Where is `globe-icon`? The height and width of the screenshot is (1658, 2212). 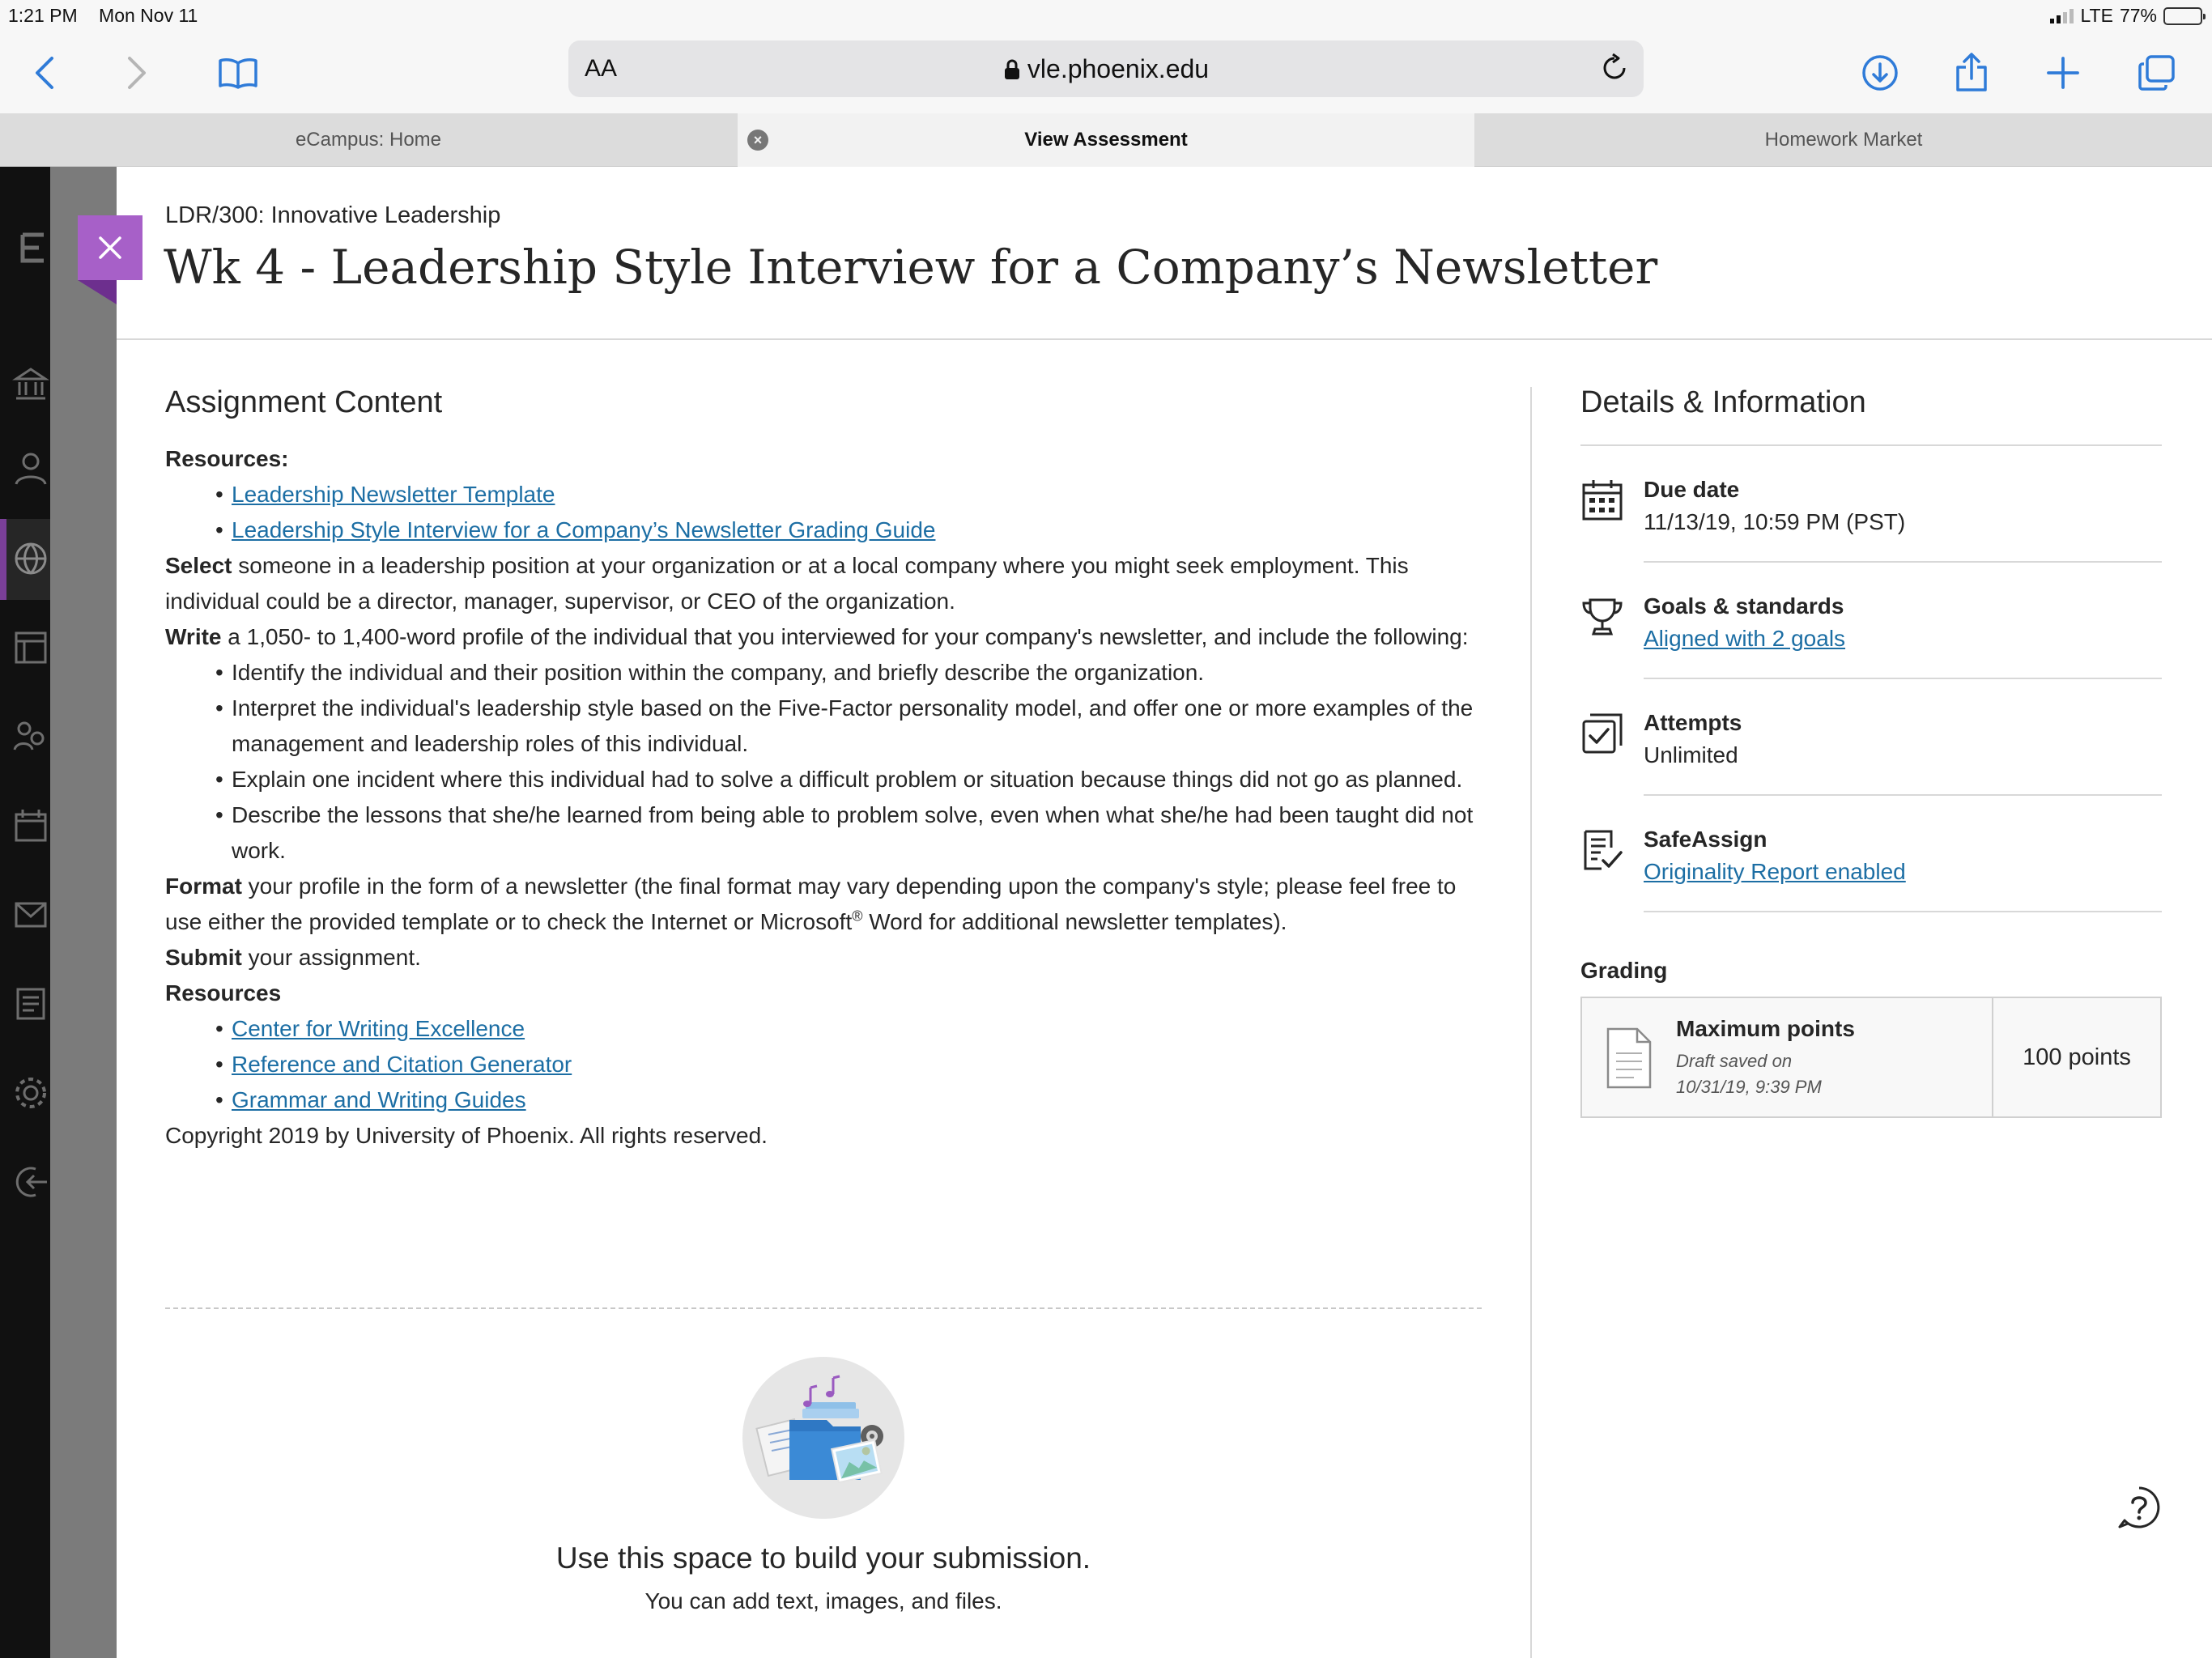 globe-icon is located at coordinates (31, 558).